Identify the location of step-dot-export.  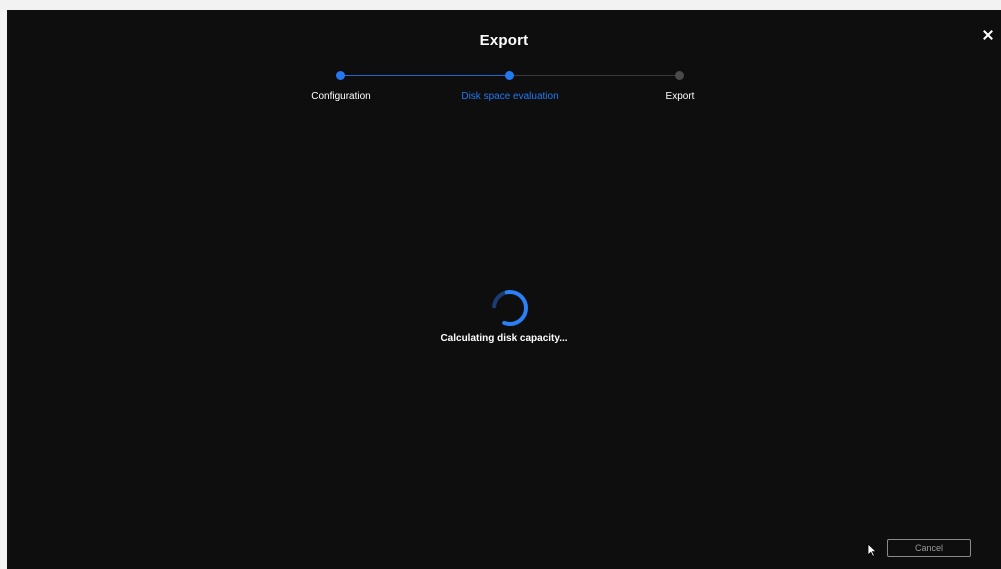
(679, 75).